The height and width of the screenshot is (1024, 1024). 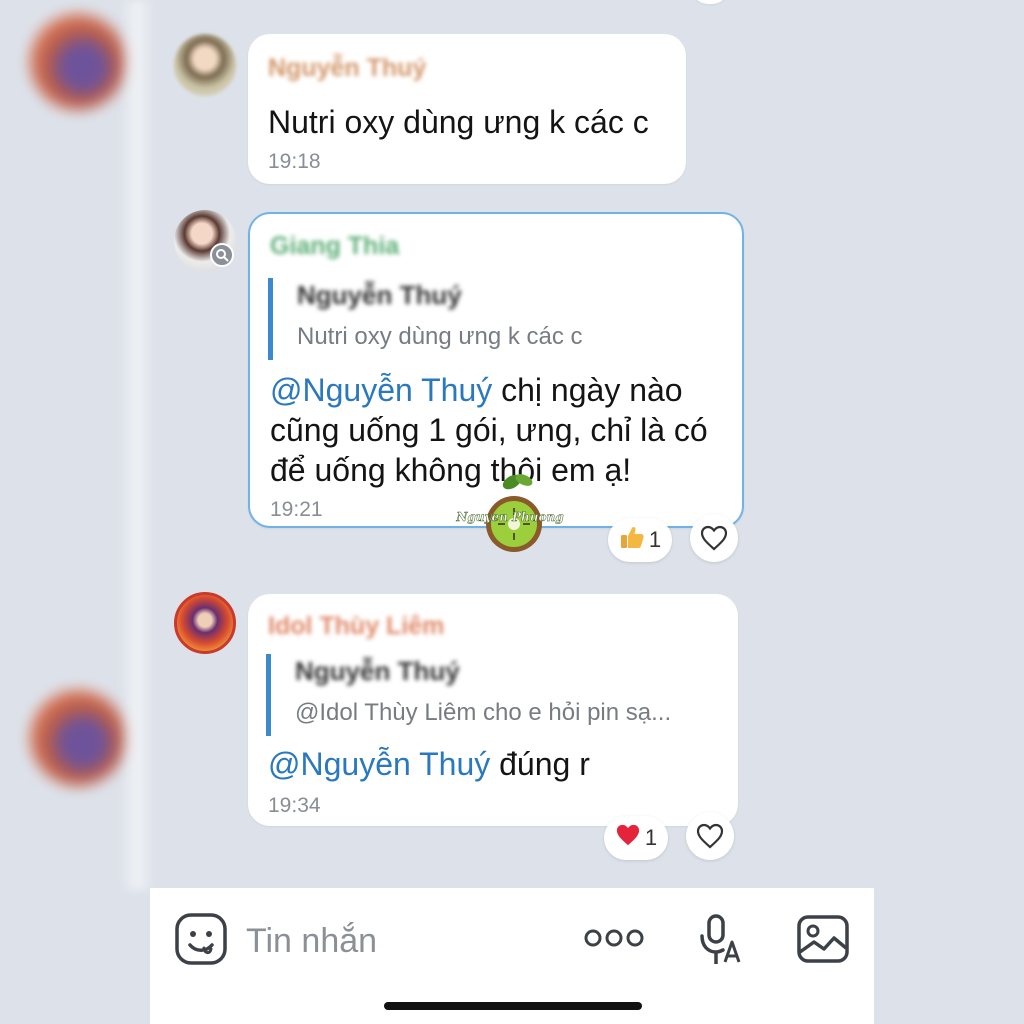 I want to click on message-text-line-1: chị ngày nào, so click(x=587, y=390).